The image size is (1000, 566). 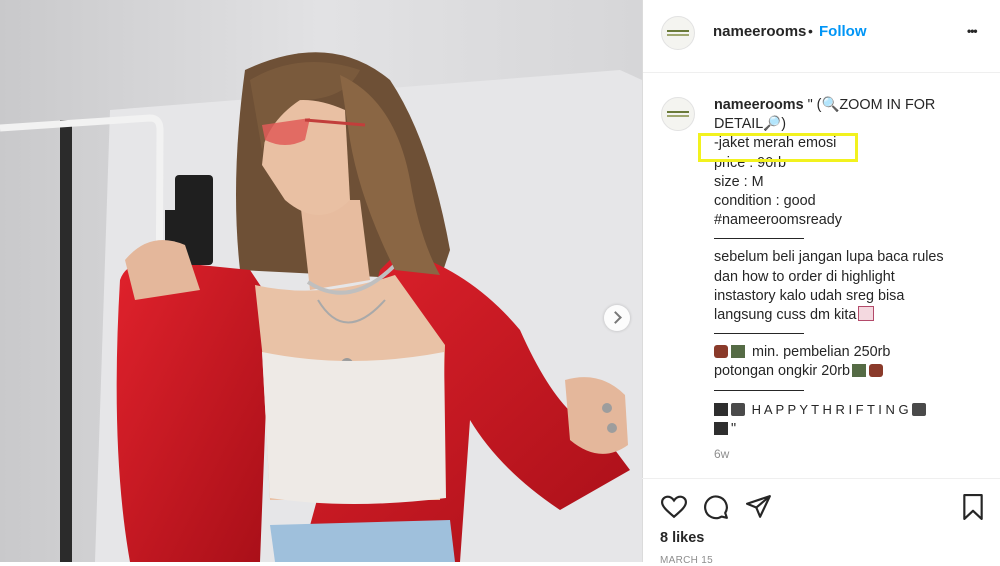 What do you see at coordinates (759, 507) in the screenshot?
I see `share-icon` at bounding box center [759, 507].